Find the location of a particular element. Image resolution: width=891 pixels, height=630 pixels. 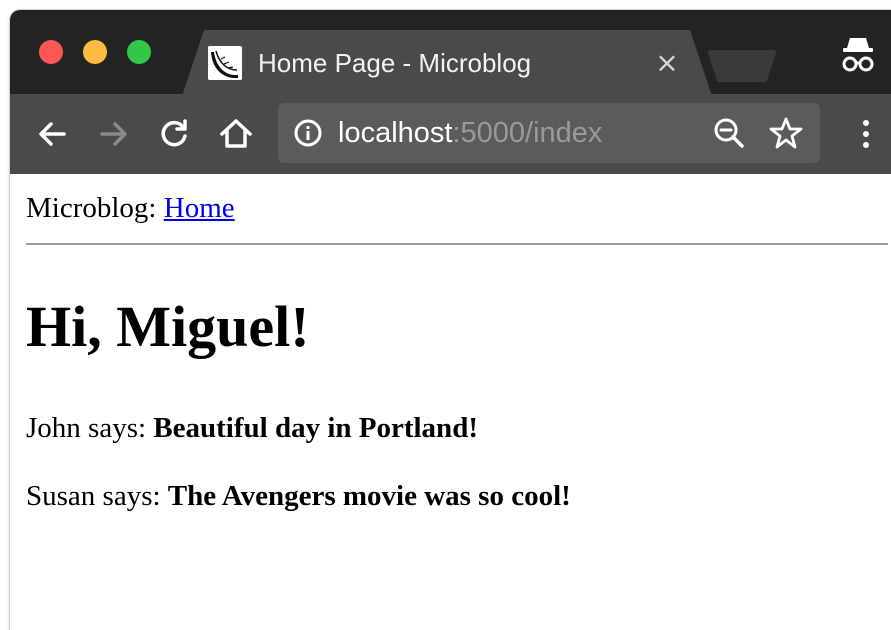

post-item: John says: Beautiful day in Portland! is located at coordinates (252, 428).